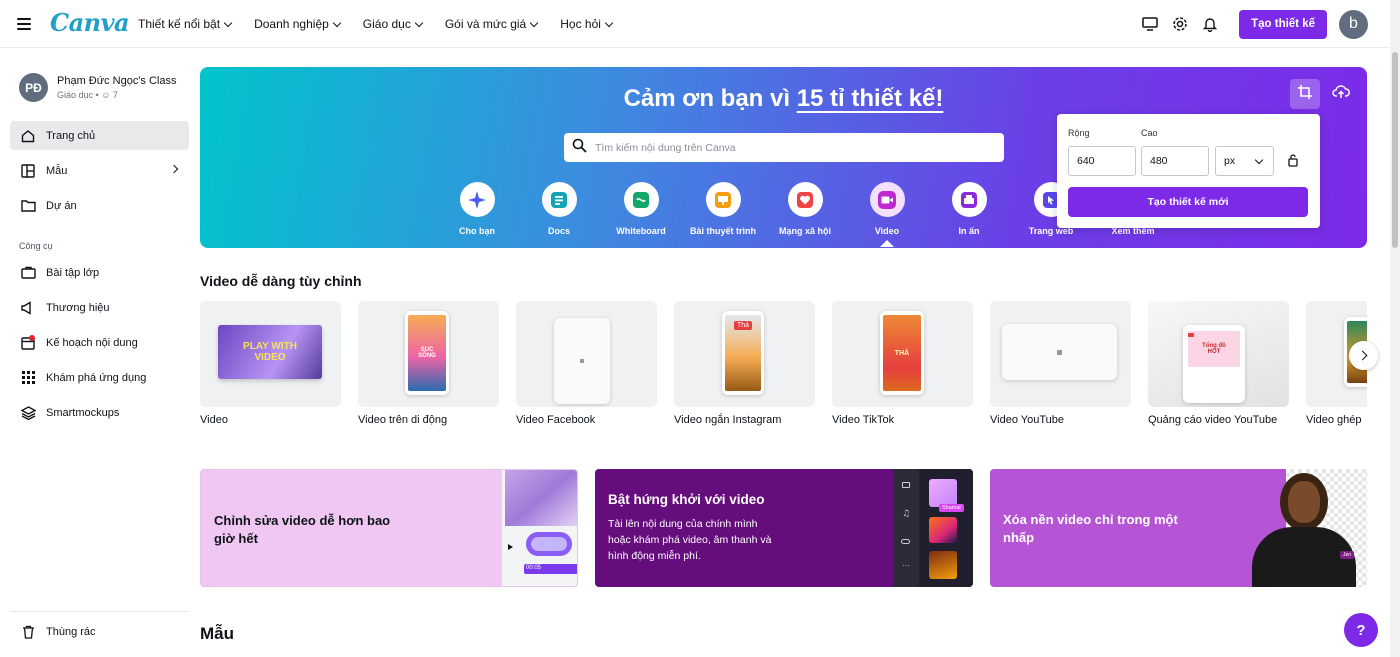 The height and width of the screenshot is (657, 1400). What do you see at coordinates (99, 205) in the screenshot?
I see `sidebar-item-projects: Dự án` at bounding box center [99, 205].